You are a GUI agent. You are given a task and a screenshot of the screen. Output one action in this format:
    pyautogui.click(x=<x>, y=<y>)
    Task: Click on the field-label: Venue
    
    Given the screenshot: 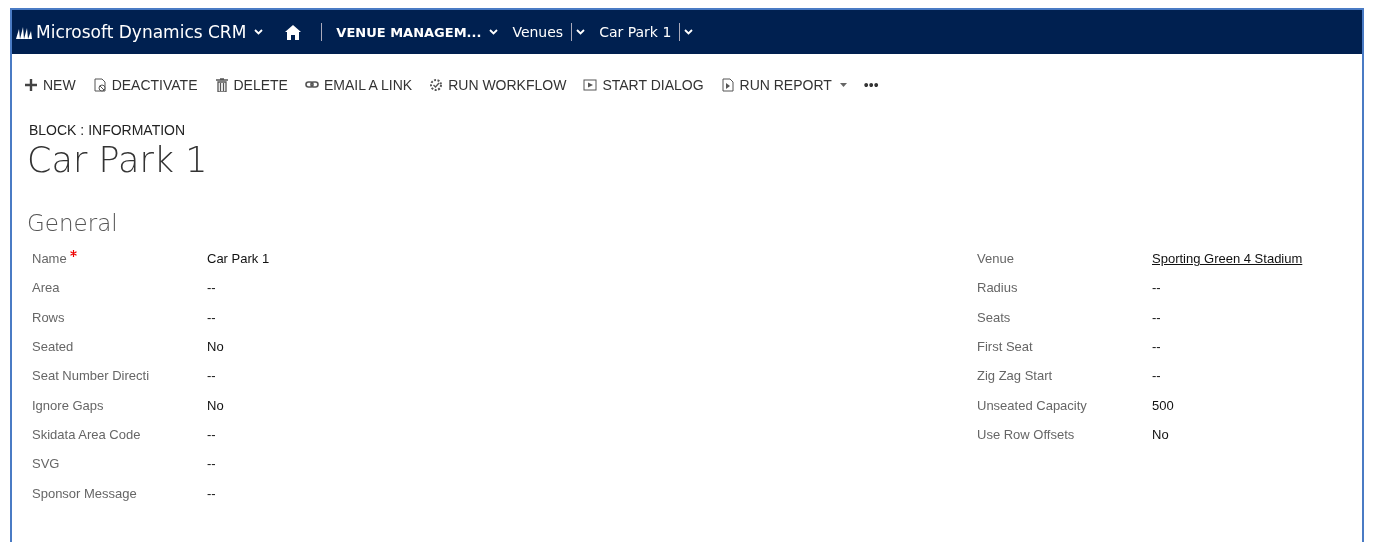 What is the action you would take?
    pyautogui.click(x=995, y=259)
    